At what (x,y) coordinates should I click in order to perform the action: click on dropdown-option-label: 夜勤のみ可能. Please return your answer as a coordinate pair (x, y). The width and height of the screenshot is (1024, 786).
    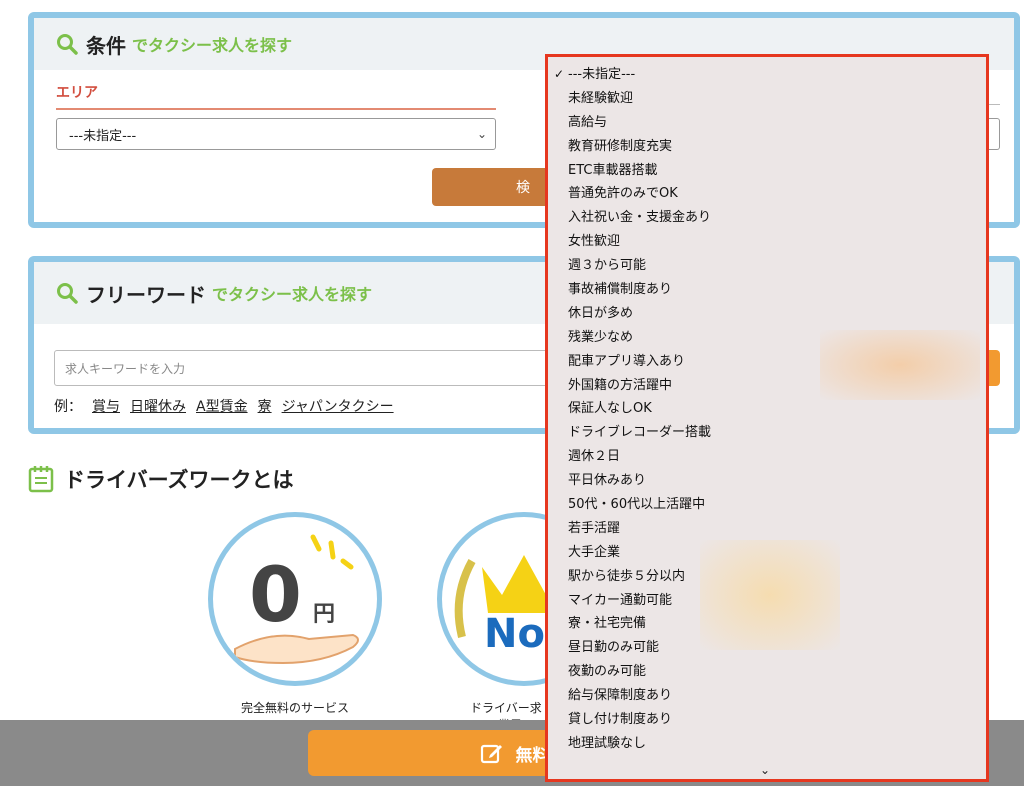
    Looking at the image, I should click on (607, 672).